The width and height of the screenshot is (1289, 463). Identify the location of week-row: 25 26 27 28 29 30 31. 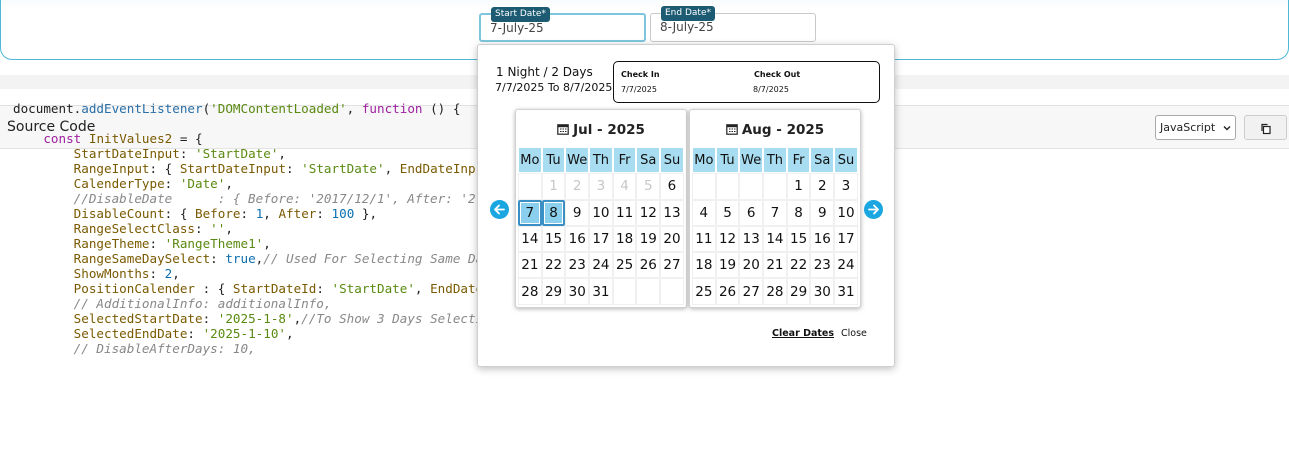
(775, 291).